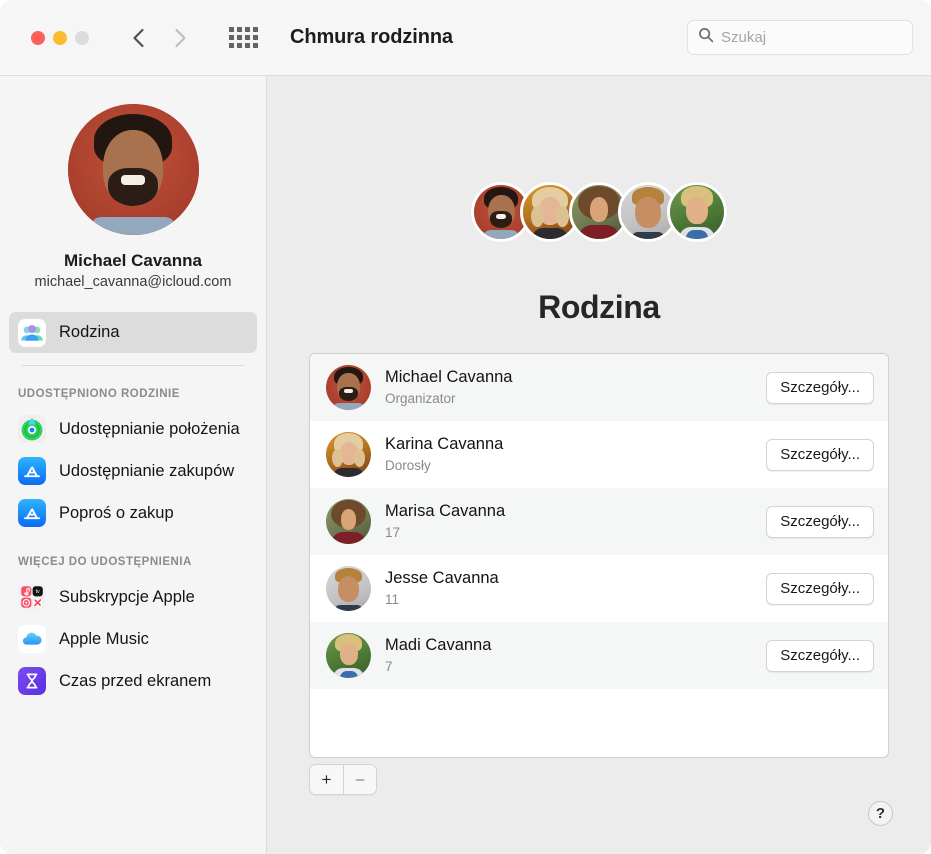 The height and width of the screenshot is (854, 931). Describe the element at coordinates (116, 512) in the screenshot. I see `sidebar-item-label: Poproś o zakup` at that location.